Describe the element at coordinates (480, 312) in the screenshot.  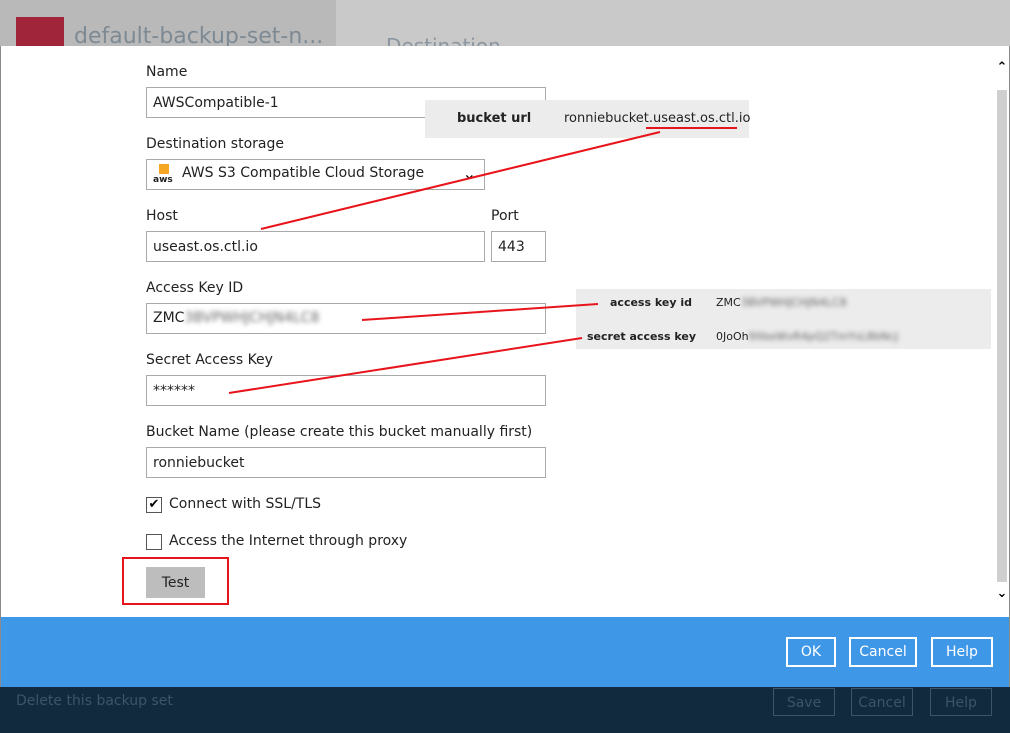
I see `access-key-pointer-line` at that location.